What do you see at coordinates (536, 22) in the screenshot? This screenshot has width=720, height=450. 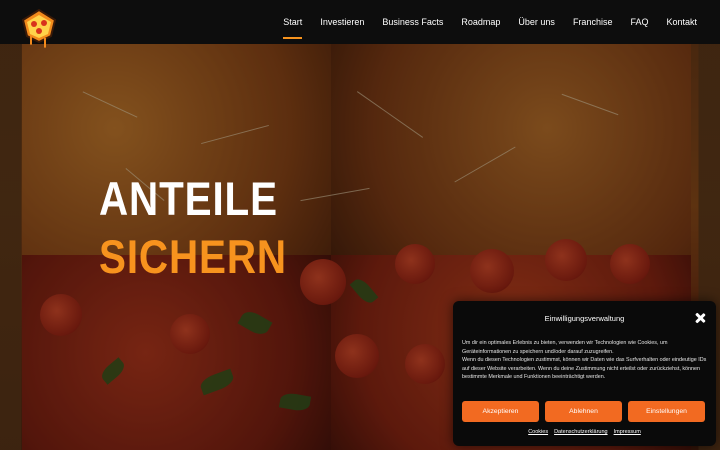 I see `nav-item-ueber-uns: Über uns` at bounding box center [536, 22].